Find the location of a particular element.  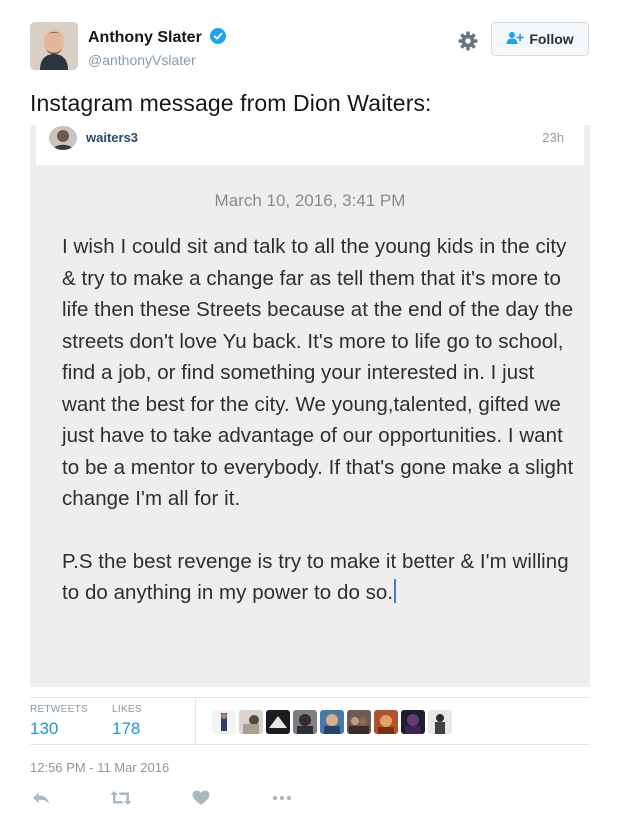

instagram-header: waiters3 23h is located at coordinates (310, 145).